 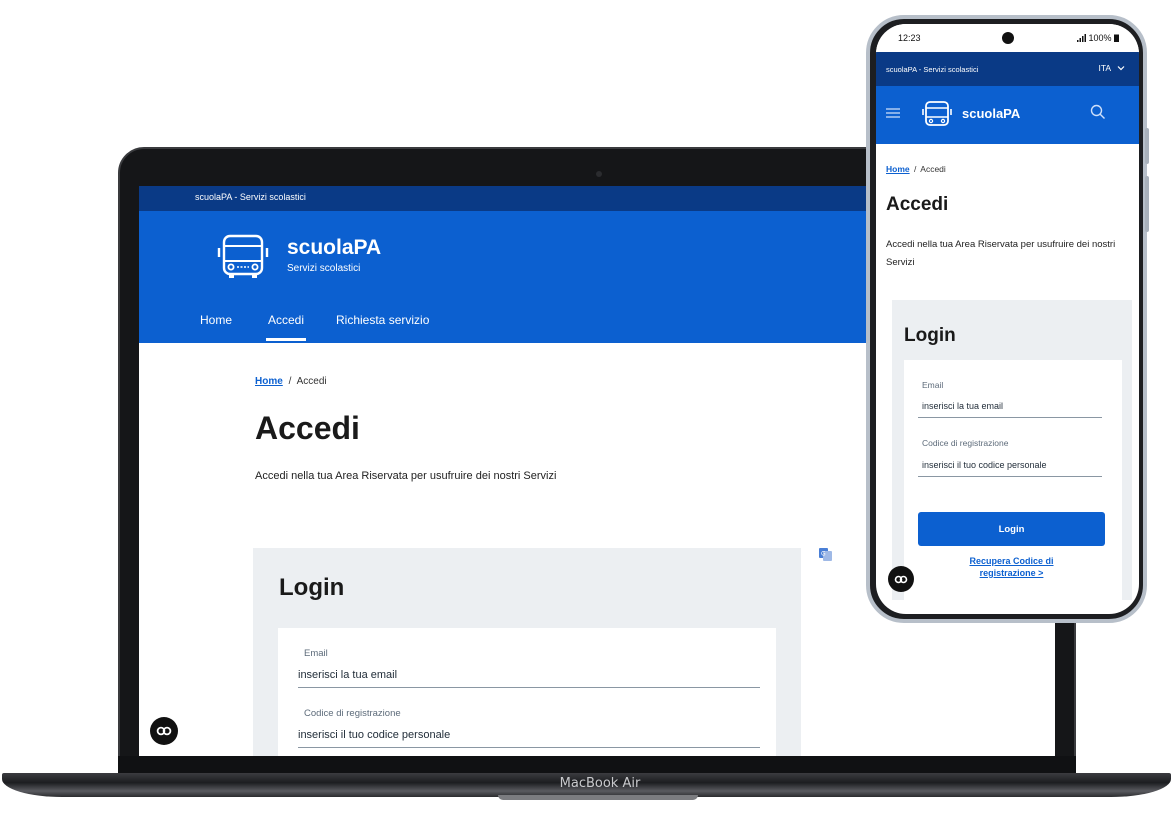 What do you see at coordinates (352, 713) in the screenshot?
I see `code-label: Codice di registrazione` at bounding box center [352, 713].